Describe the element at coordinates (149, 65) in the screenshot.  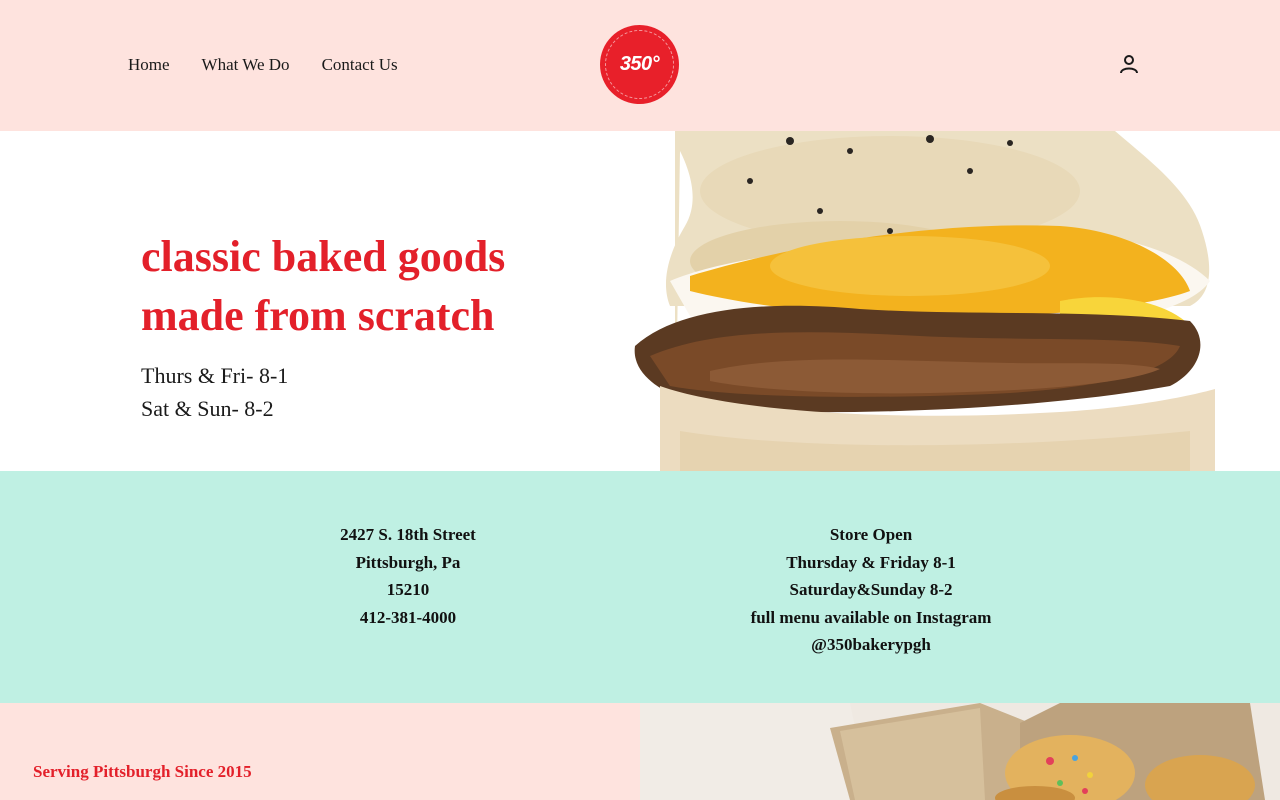
I see `nav-home: Home` at that location.